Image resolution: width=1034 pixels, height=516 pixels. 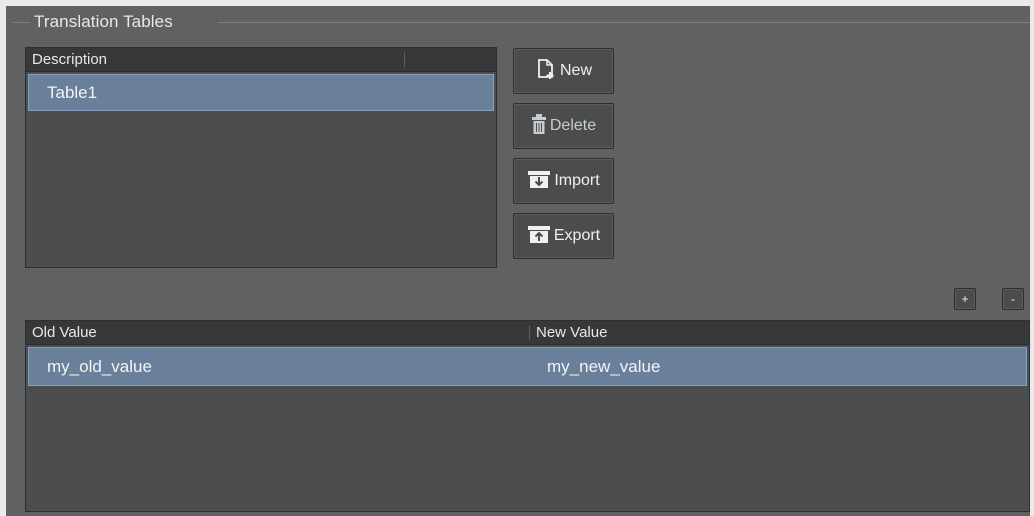 What do you see at coordinates (575, 70) in the screenshot?
I see `new-button-label: New` at bounding box center [575, 70].